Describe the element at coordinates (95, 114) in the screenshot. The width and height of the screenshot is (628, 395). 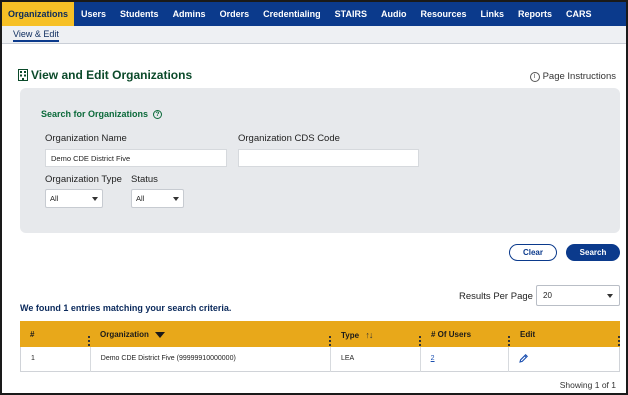
I see `search-title-text: Search for Organizations` at that location.